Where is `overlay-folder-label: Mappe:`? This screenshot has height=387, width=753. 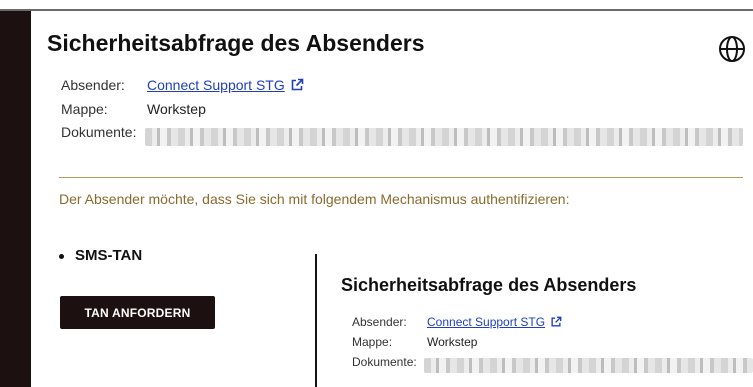 overlay-folder-label: Mappe: is located at coordinates (372, 342).